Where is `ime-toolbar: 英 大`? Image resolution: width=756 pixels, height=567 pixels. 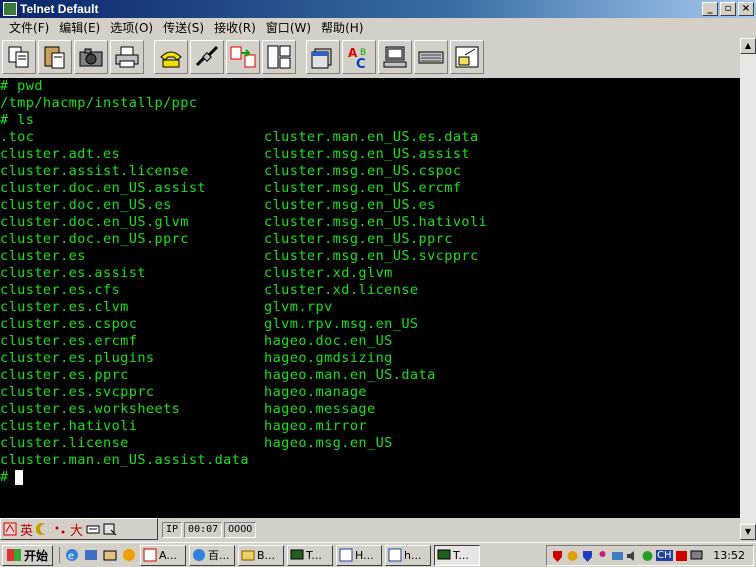 ime-toolbar: 英 大 is located at coordinates (79, 529).